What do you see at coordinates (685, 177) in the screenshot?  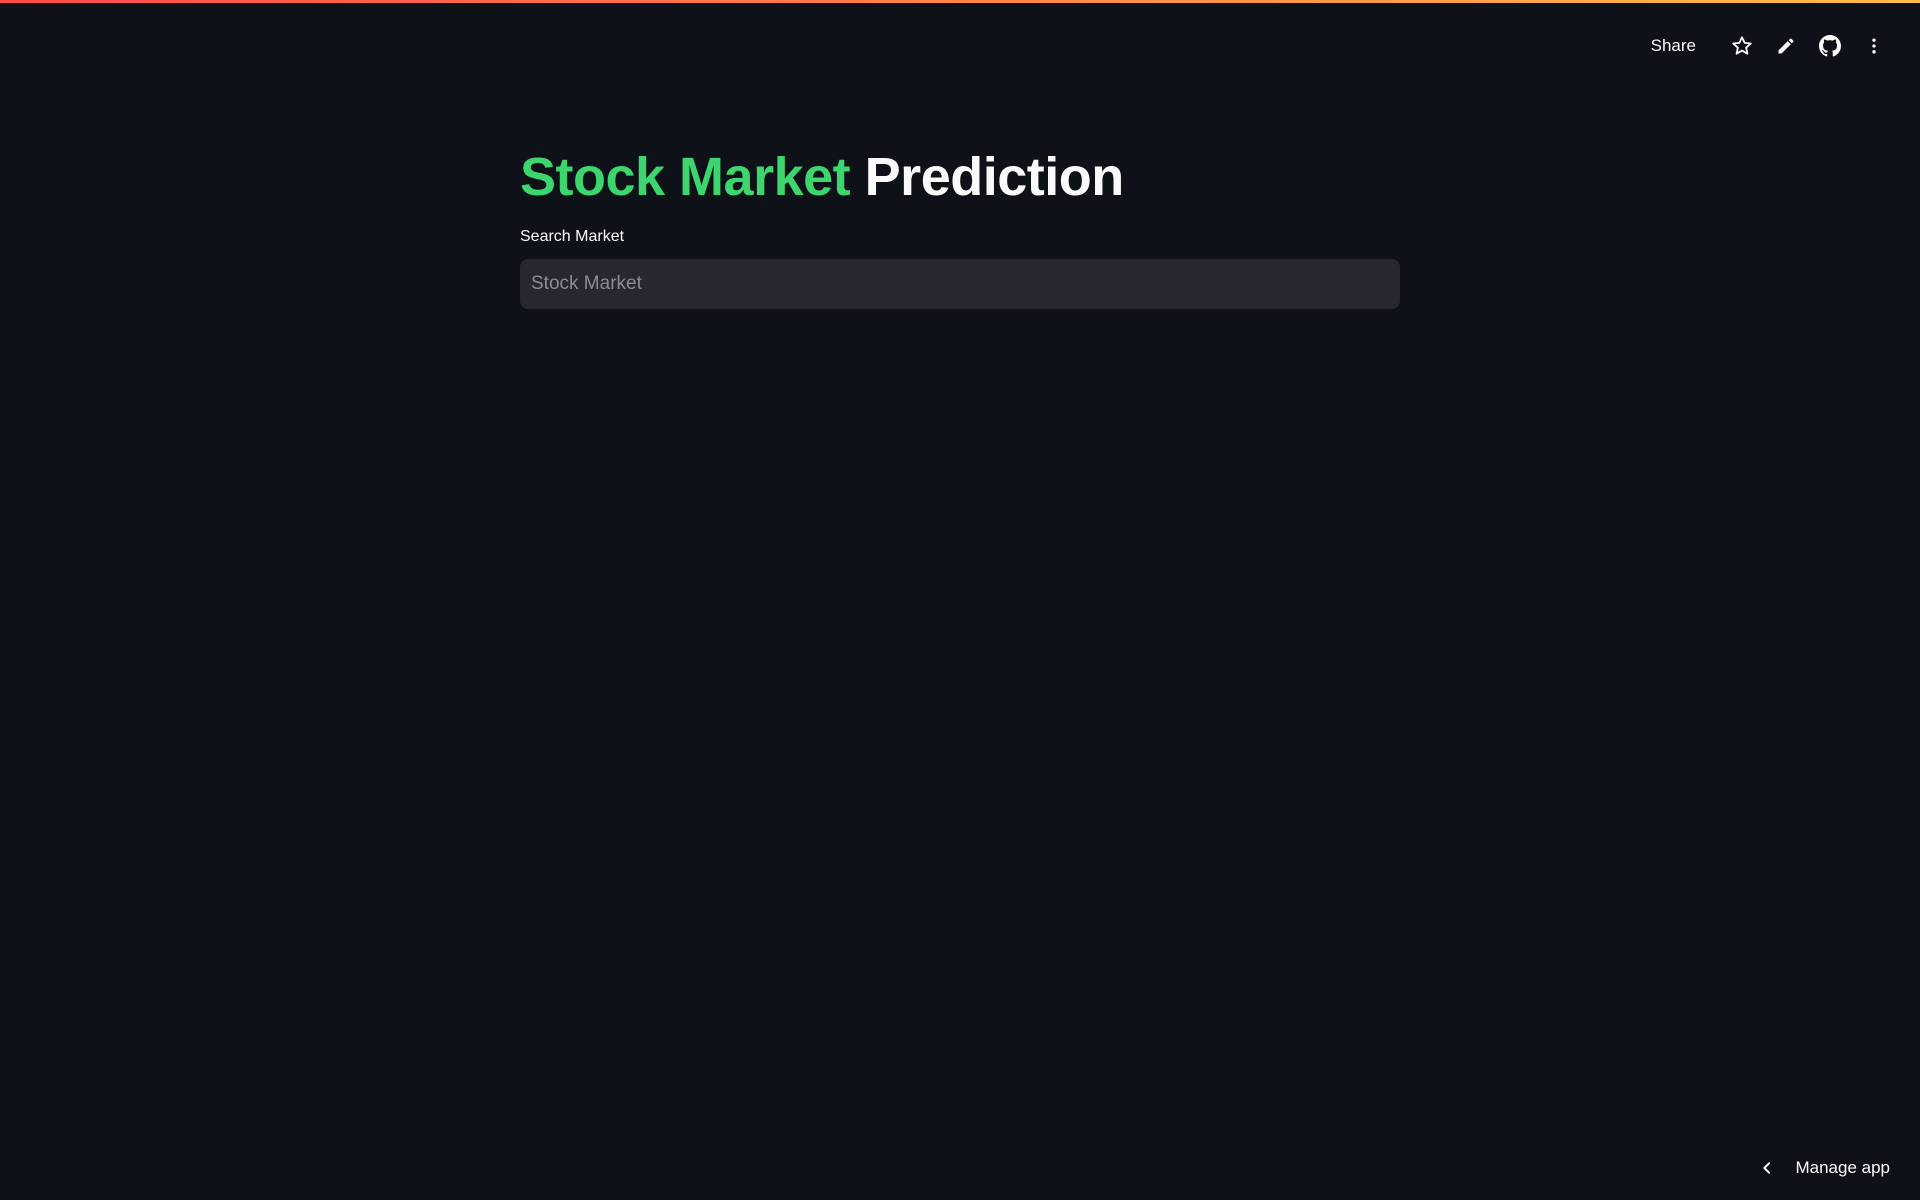 I see `page-title-accent: Stock Market` at bounding box center [685, 177].